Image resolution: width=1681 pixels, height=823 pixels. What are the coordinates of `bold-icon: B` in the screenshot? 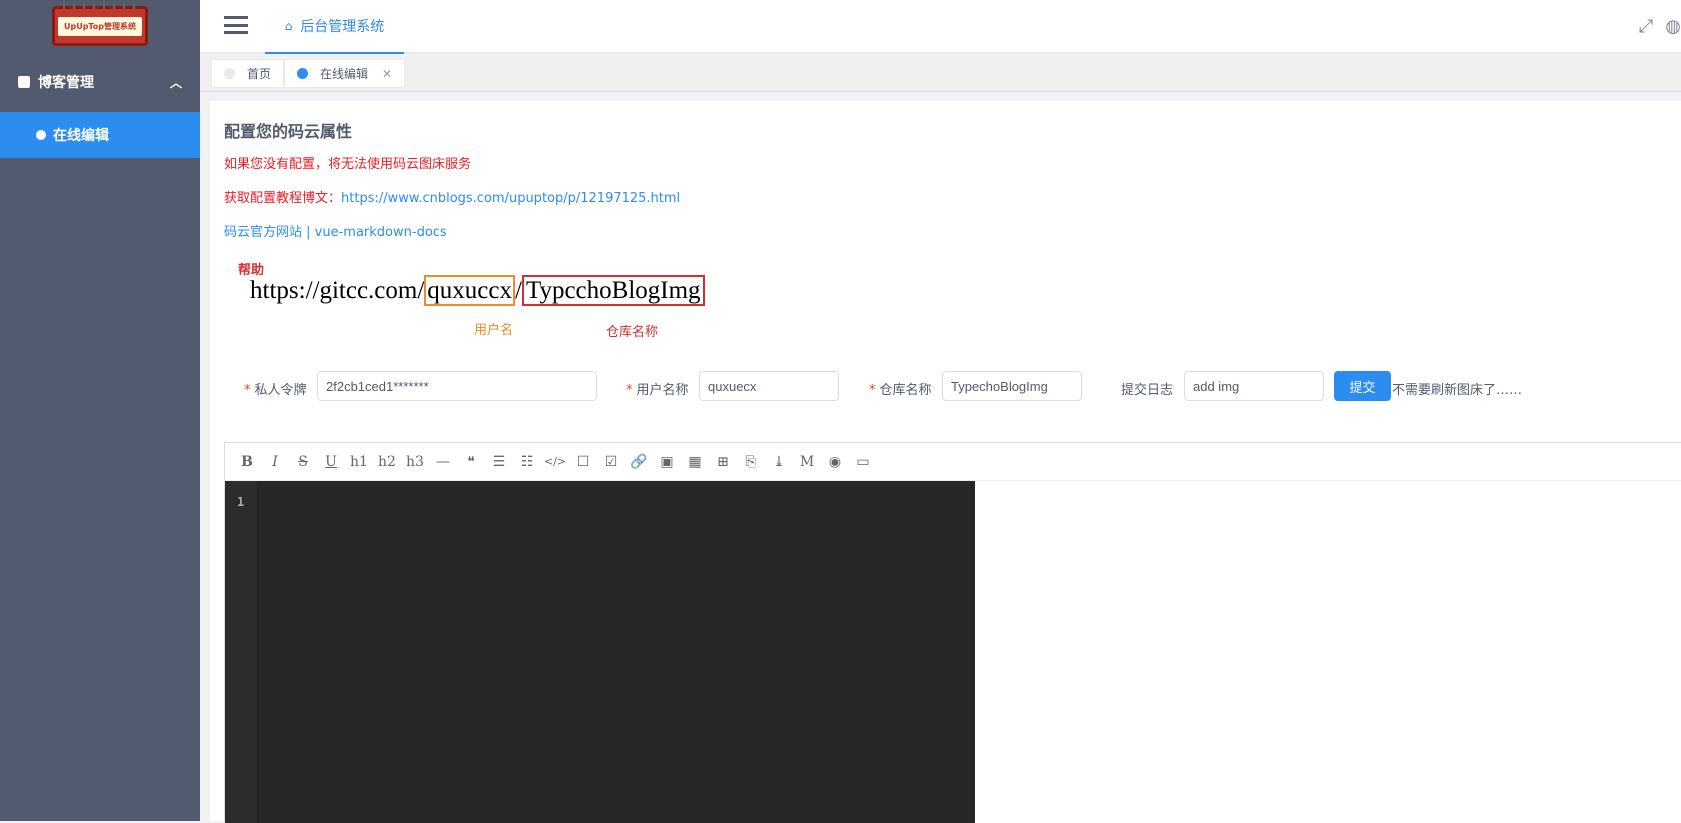 It's located at (247, 462).